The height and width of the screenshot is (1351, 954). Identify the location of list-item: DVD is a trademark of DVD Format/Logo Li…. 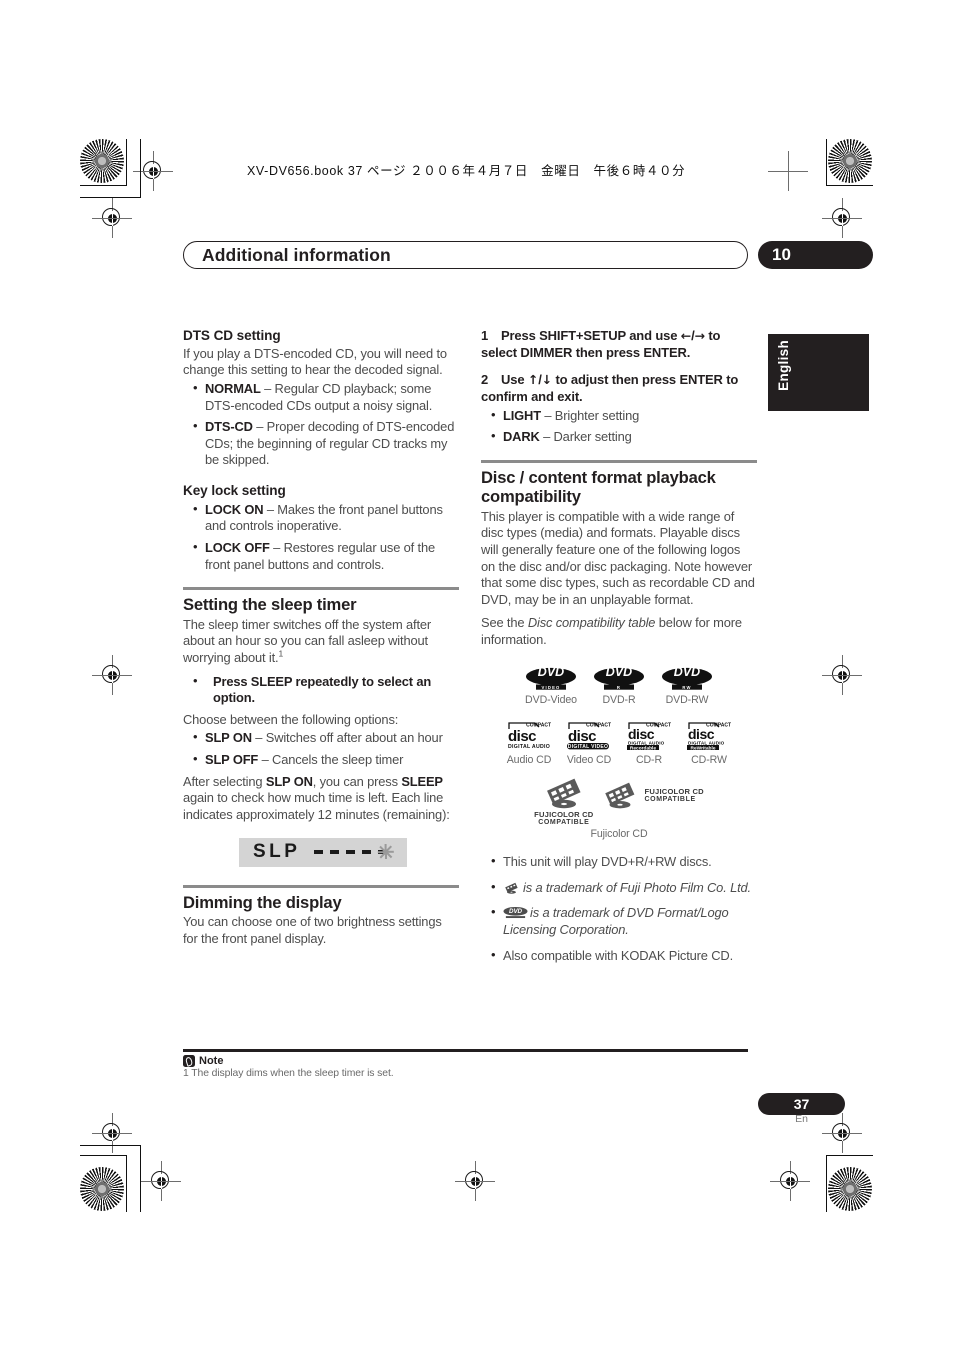
(619, 921).